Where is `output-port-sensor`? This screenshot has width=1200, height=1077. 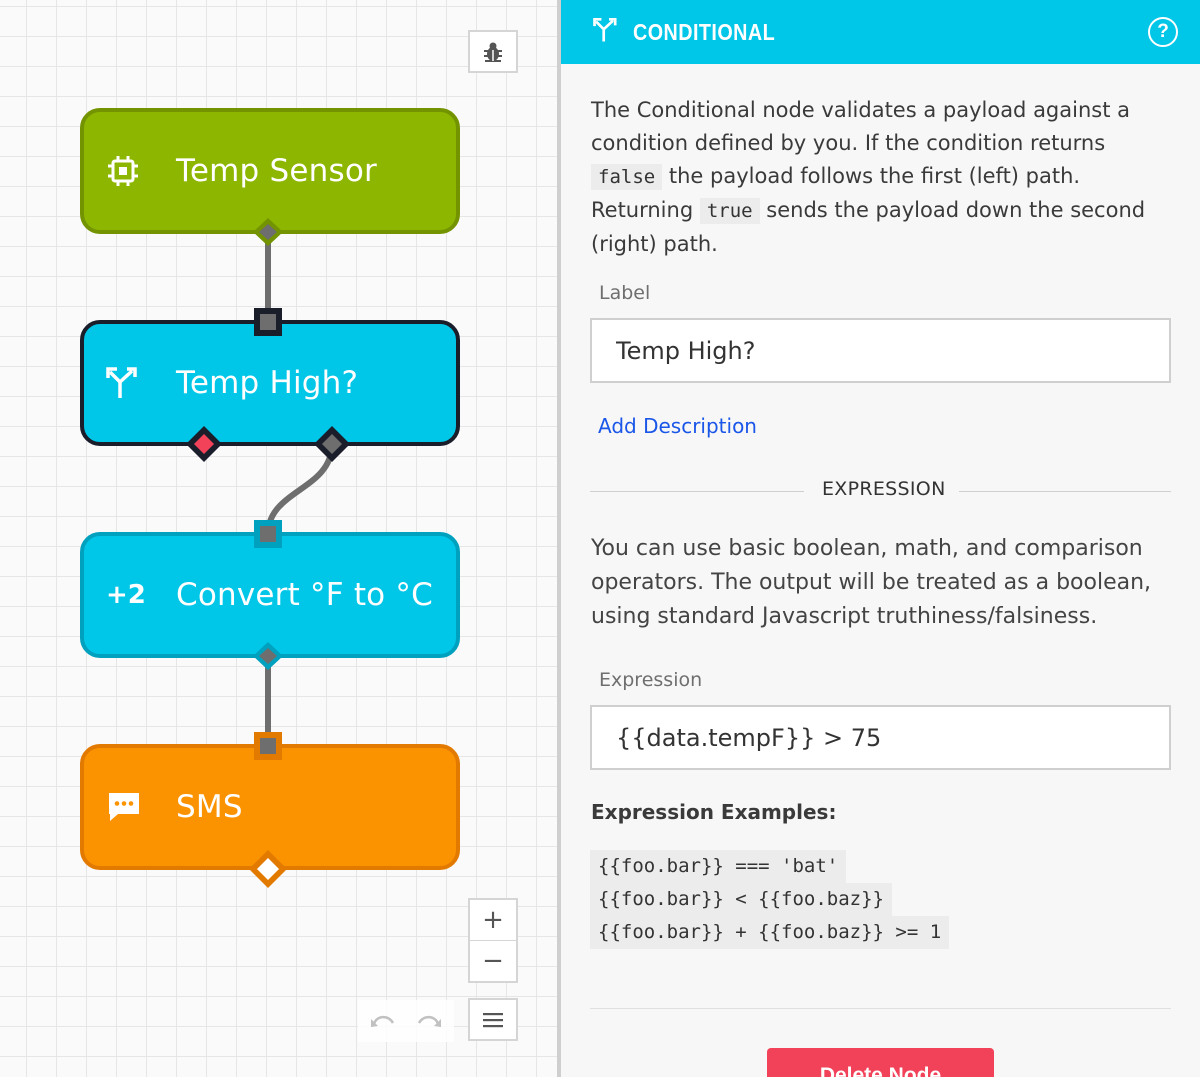 output-port-sensor is located at coordinates (268, 232).